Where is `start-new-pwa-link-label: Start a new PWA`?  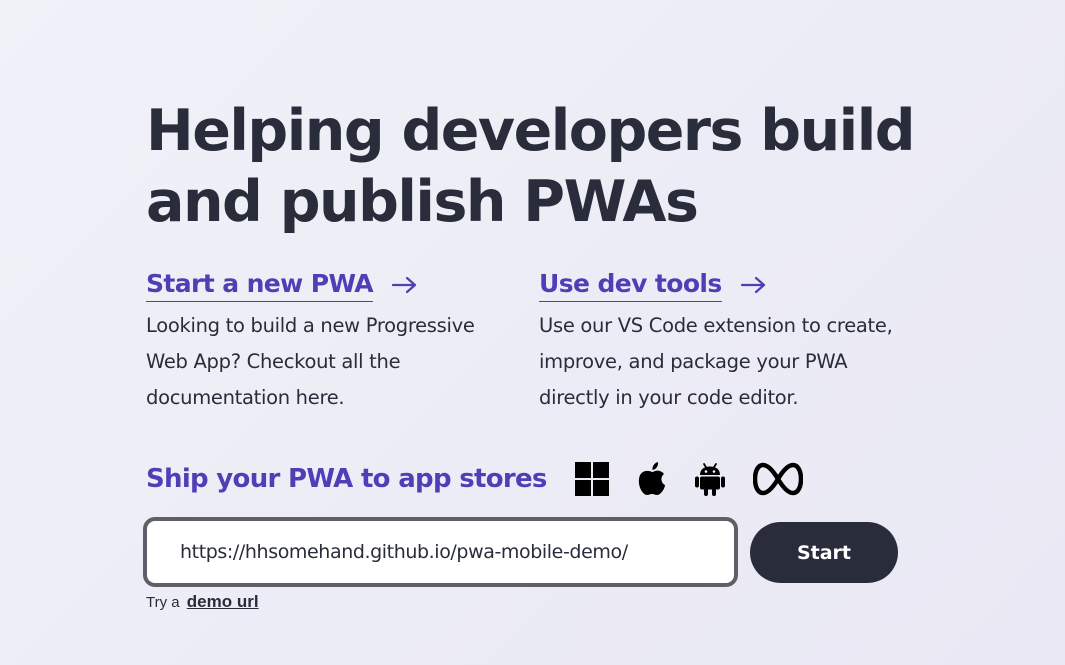 start-new-pwa-link-label: Start a new PWA is located at coordinates (260, 285).